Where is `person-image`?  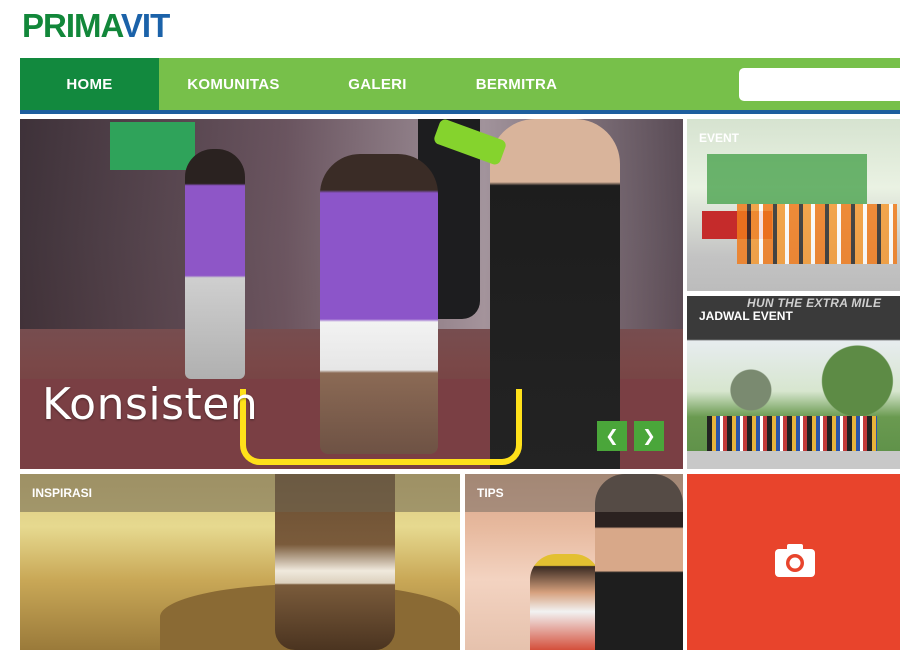
person-image is located at coordinates (215, 264).